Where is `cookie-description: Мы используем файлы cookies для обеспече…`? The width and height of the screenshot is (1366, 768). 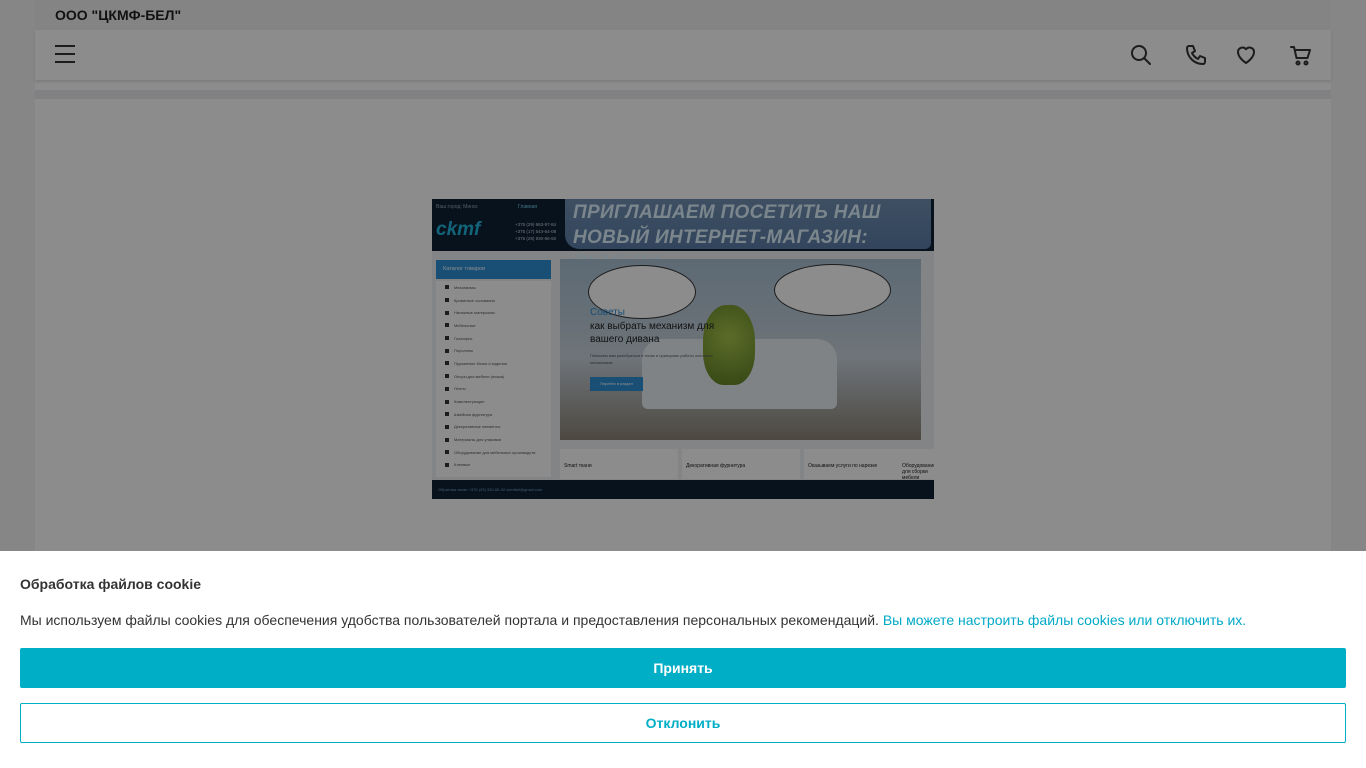
cookie-description: Мы используем файлы cookies для обеспече… is located at coordinates (449, 620).